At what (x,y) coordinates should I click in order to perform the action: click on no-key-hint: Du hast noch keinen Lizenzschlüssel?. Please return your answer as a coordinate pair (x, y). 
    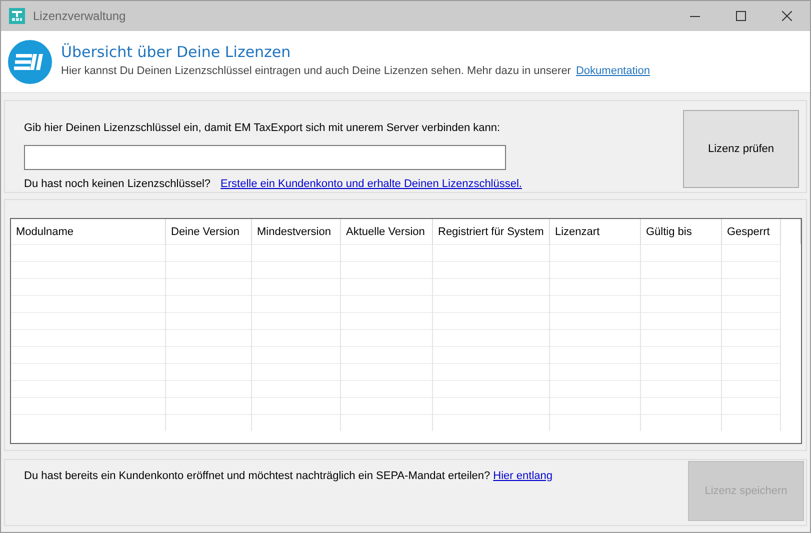
    Looking at the image, I should click on (117, 184).